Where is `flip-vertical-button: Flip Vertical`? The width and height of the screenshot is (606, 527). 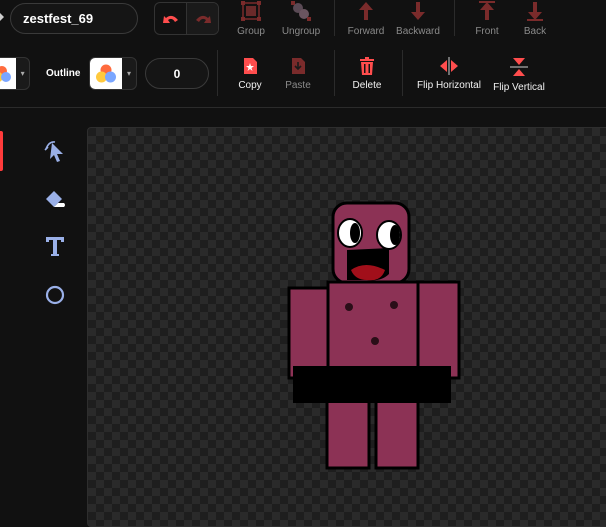
flip-vertical-button: Flip Vertical is located at coordinates (519, 74).